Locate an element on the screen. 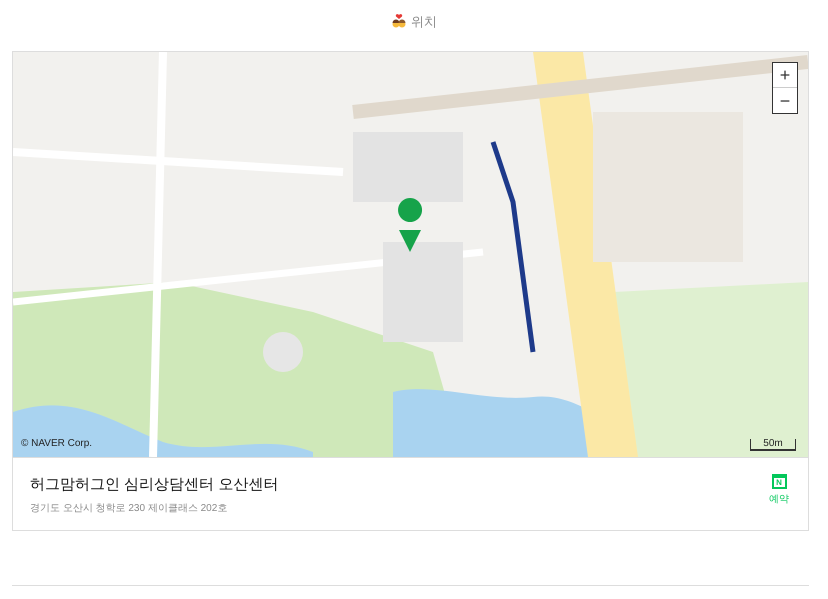  zoom-out-button: − is located at coordinates (785, 100).